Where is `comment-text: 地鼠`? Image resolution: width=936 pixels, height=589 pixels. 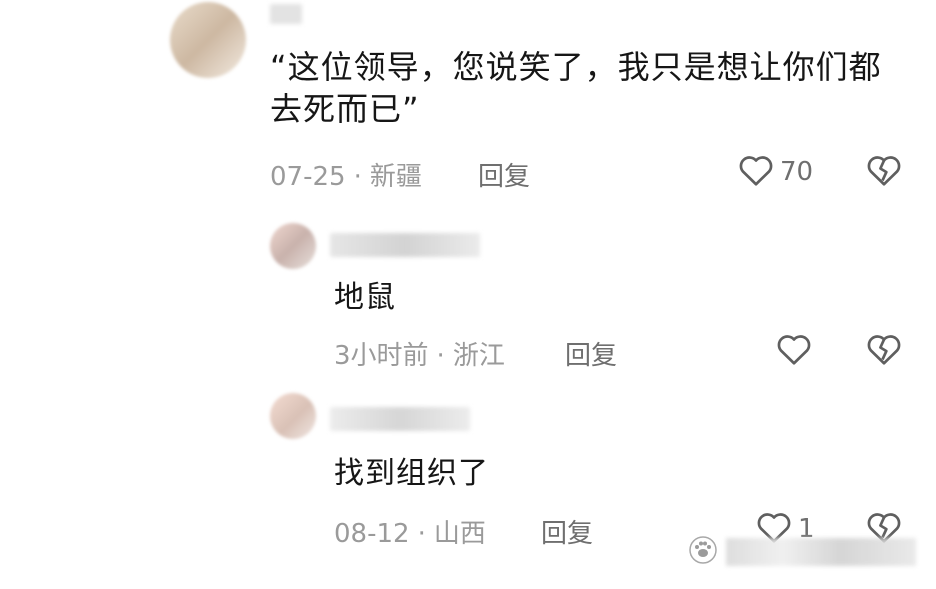 comment-text: 地鼠 is located at coordinates (365, 297).